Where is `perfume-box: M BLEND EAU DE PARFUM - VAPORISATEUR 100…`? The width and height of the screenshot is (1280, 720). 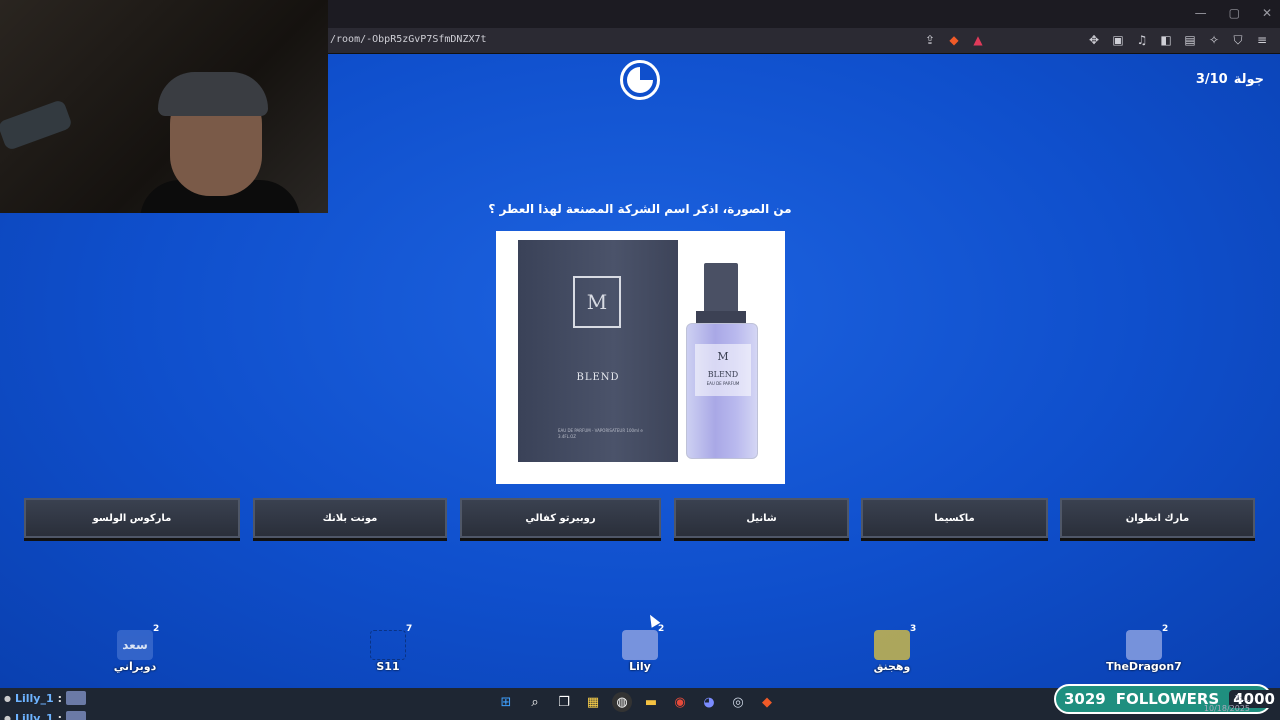 perfume-box: M BLEND EAU DE PARFUM - VAPORISATEUR 100… is located at coordinates (598, 351).